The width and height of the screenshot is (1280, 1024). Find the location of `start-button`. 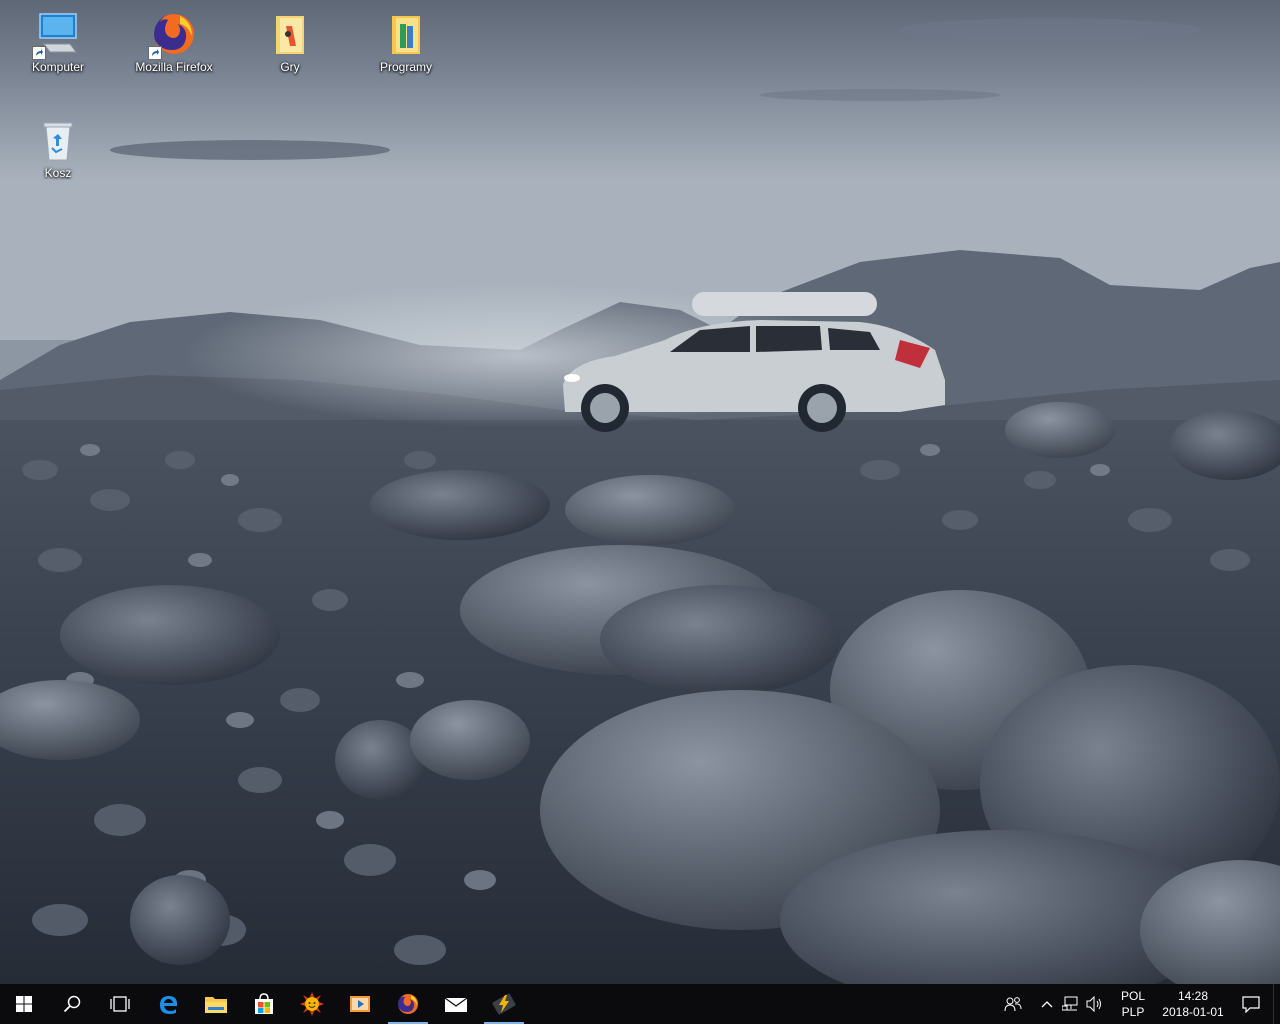

start-button is located at coordinates (24, 1004).